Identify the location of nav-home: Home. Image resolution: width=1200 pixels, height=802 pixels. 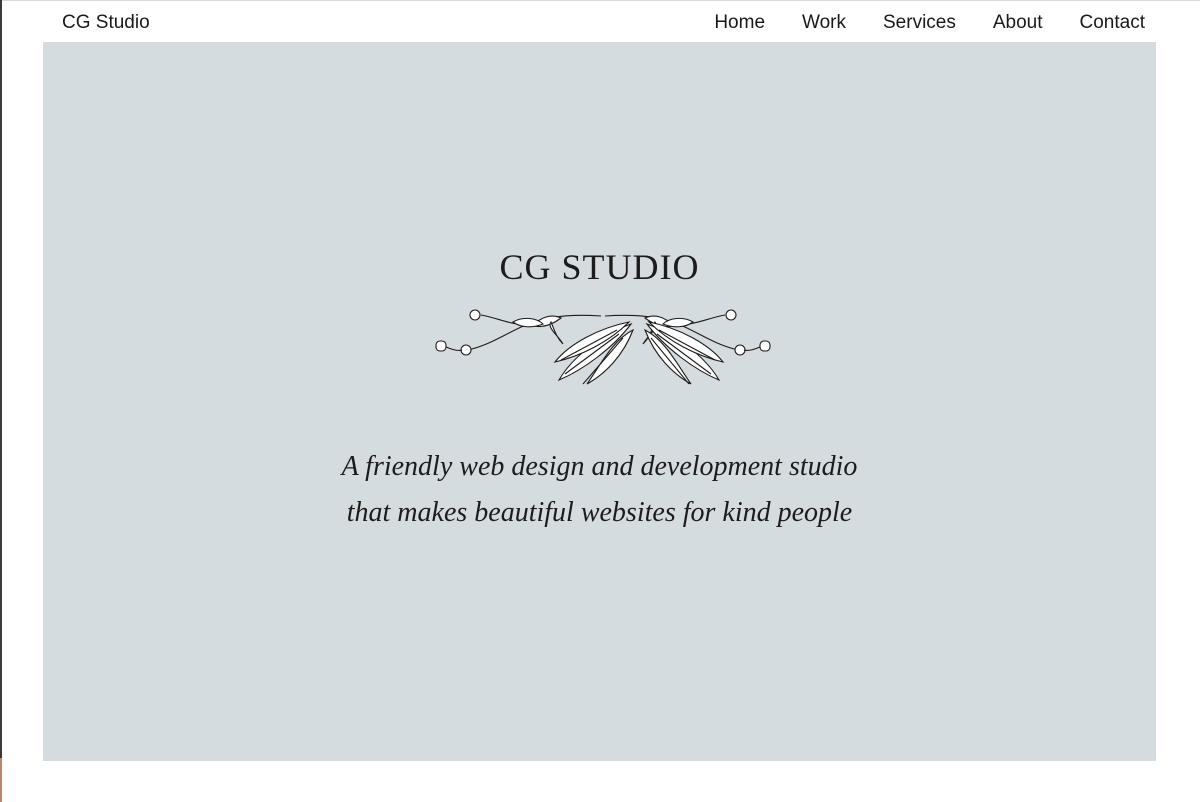
(739, 23).